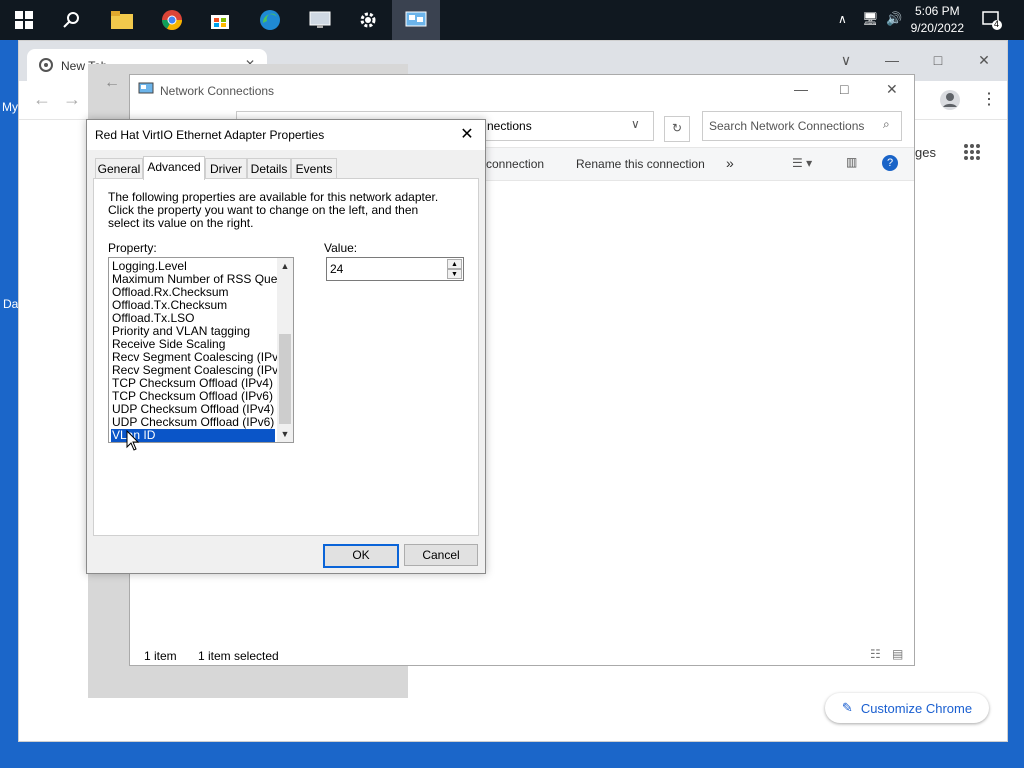 Image resolution: width=1024 pixels, height=768 pixels. I want to click on more-commands-button: », so click(730, 163).